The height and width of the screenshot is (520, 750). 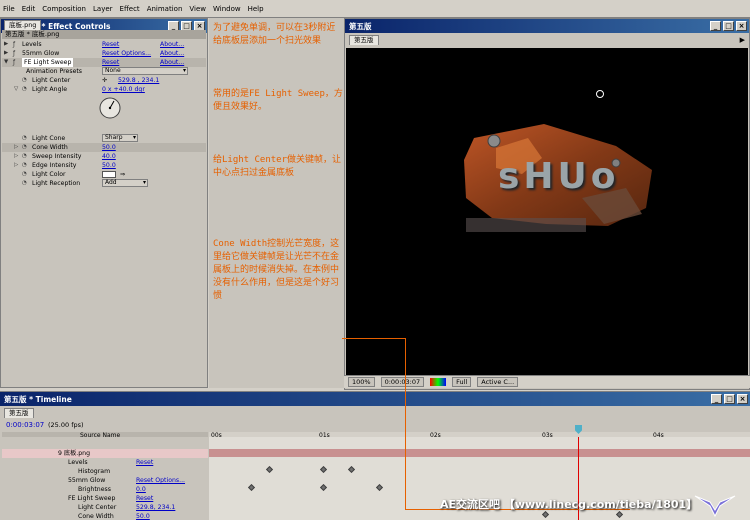 What do you see at coordinates (109, 165) in the screenshot?
I see `edge-intensity-value: 50.0` at bounding box center [109, 165].